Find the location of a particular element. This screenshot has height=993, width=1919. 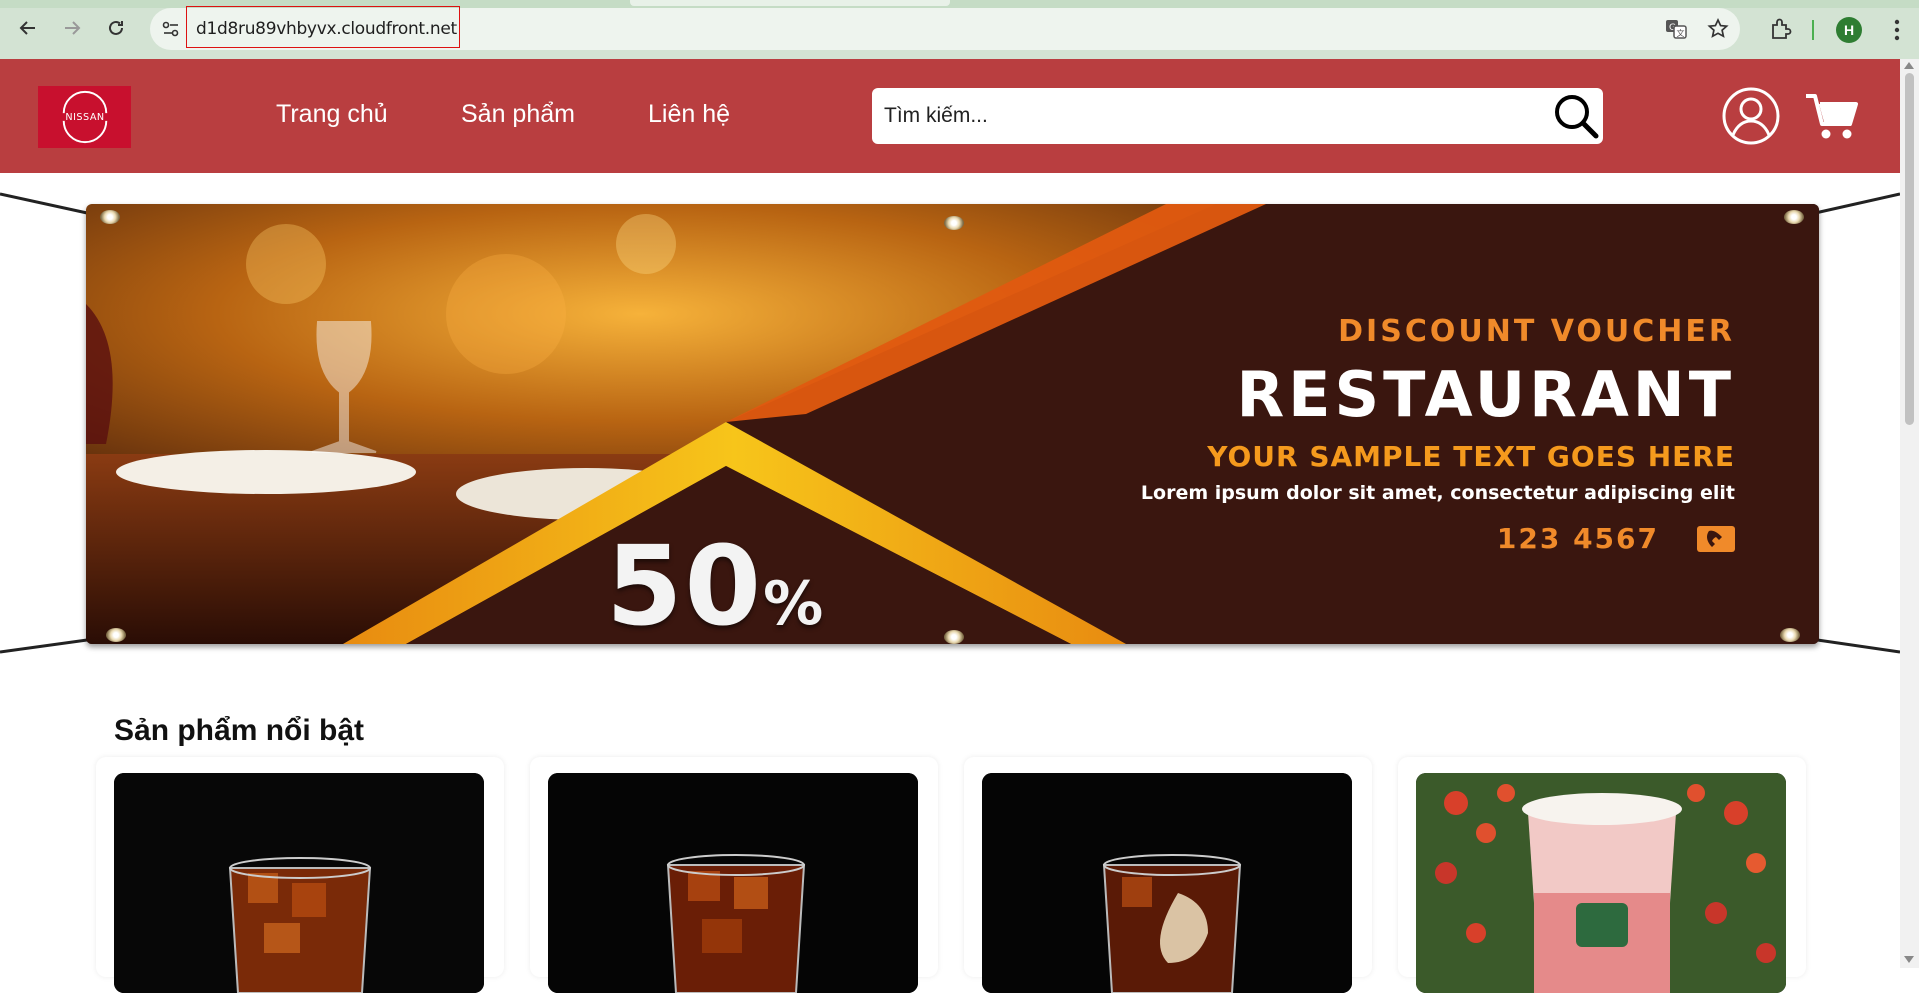

reload-icon is located at coordinates (116, 27).